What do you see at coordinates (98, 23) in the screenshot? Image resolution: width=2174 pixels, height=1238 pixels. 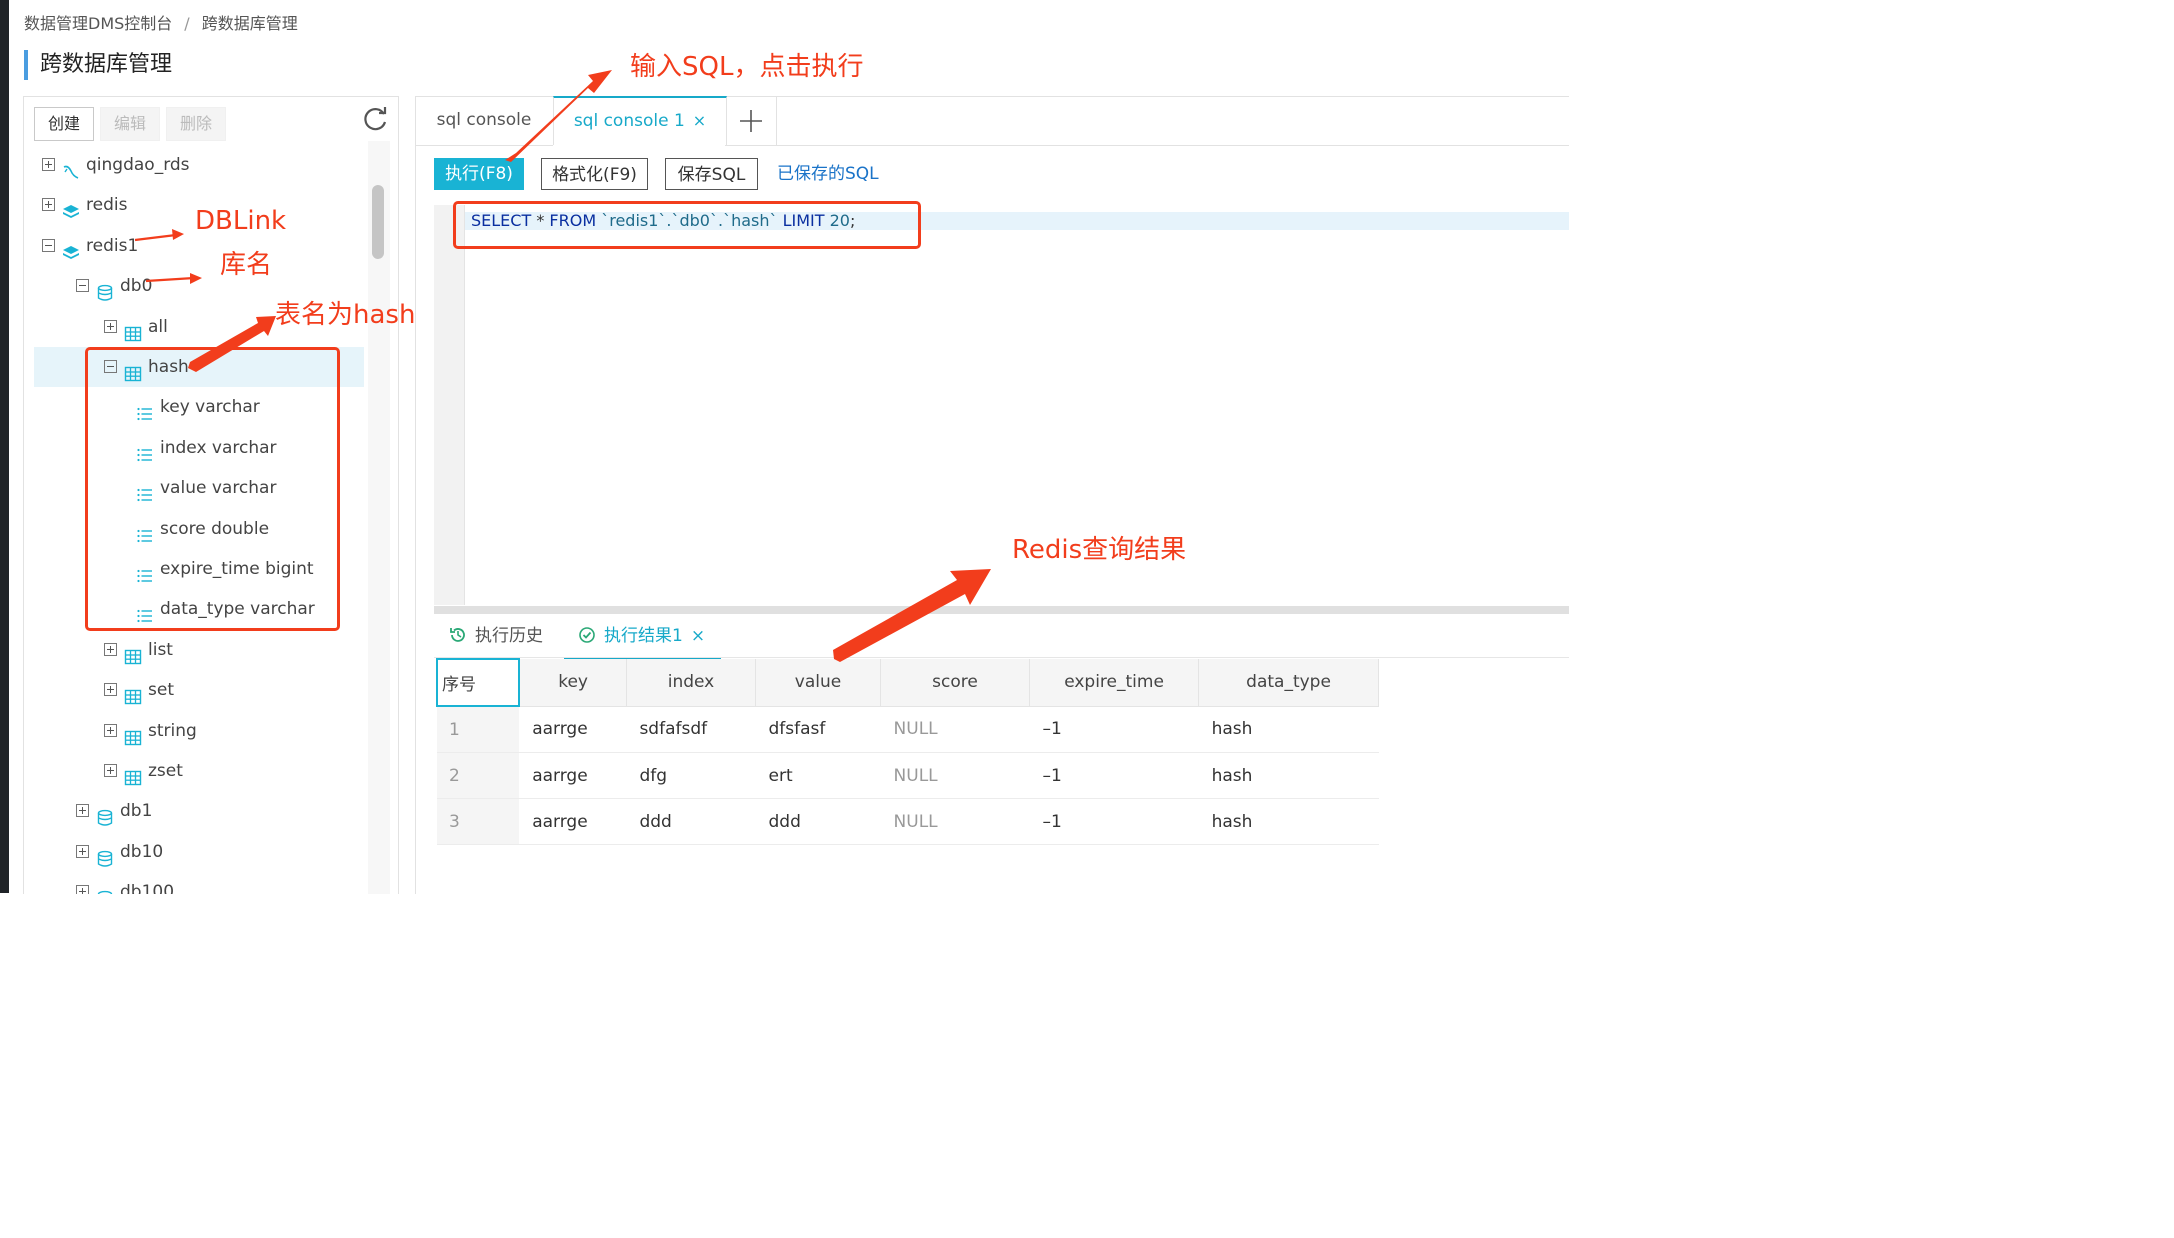 I see `breadcrumb-root: 数据管理DMS控制台` at bounding box center [98, 23].